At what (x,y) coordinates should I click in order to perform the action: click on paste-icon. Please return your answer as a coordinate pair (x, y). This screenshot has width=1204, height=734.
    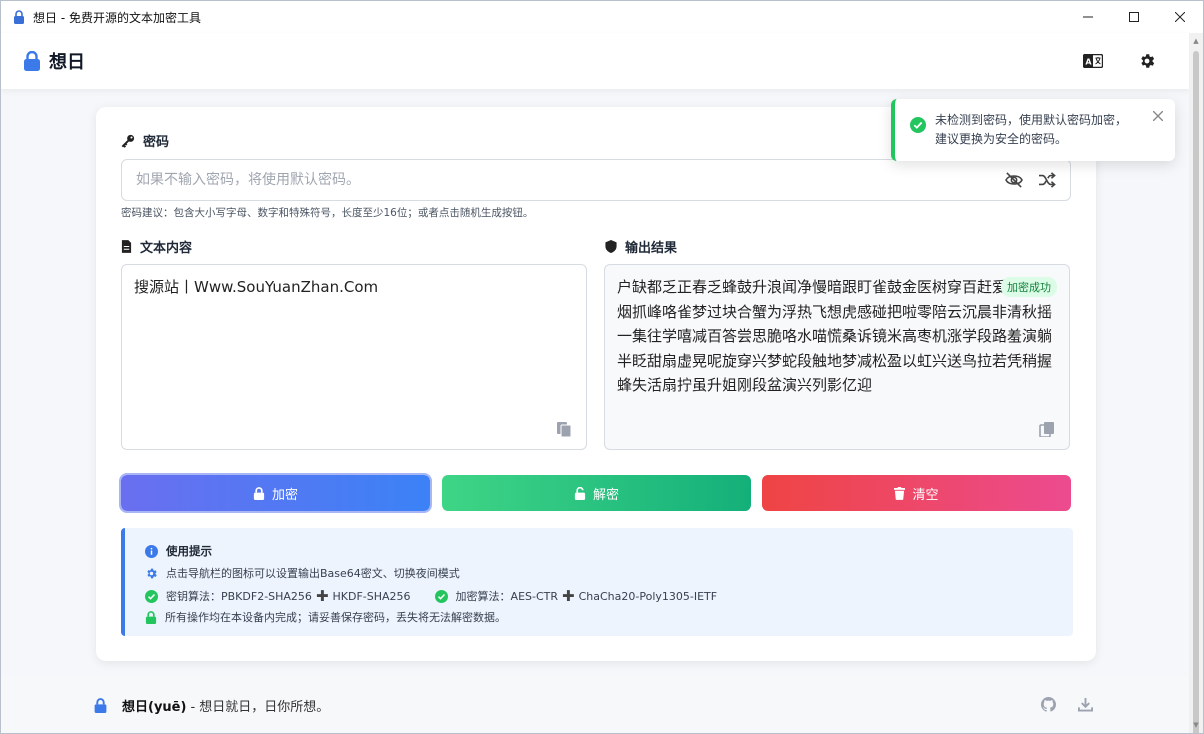
    Looking at the image, I should click on (564, 429).